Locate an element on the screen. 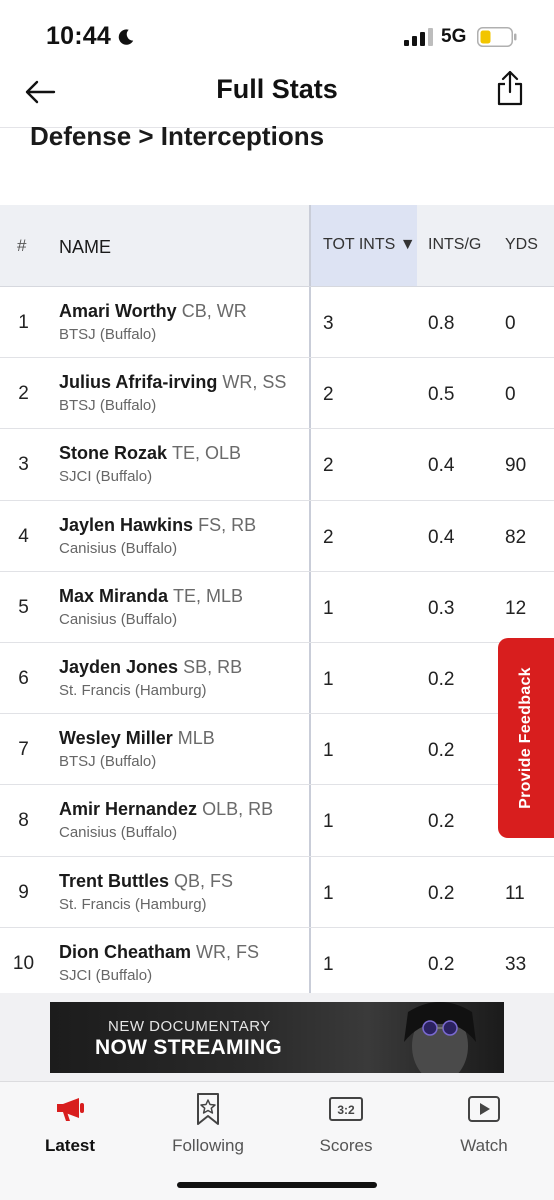 The image size is (554, 1200). player-name-cell: Stone Rozak TE, OLB is located at coordinates (150, 453).